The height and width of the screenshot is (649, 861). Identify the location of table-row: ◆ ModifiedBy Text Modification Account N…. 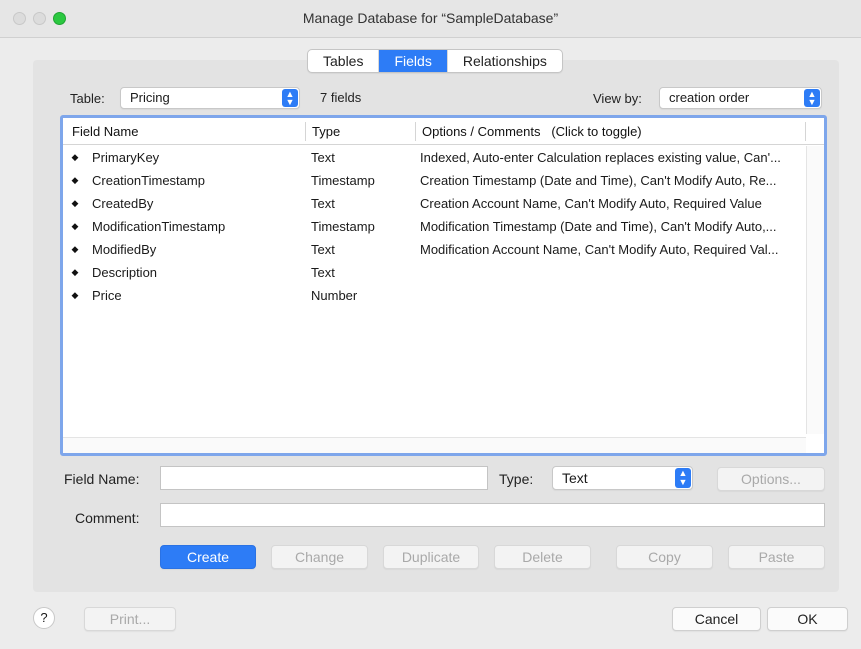
(434, 249).